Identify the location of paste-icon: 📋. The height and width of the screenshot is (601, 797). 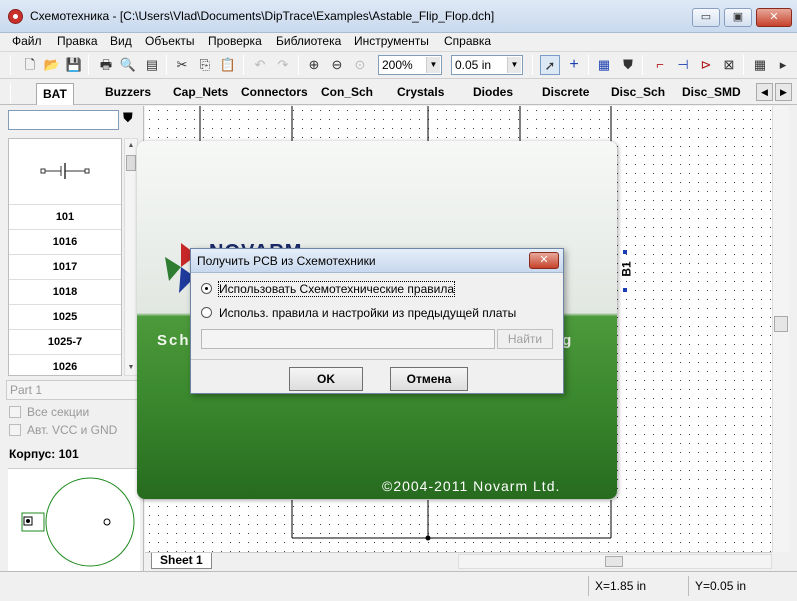
(228, 65).